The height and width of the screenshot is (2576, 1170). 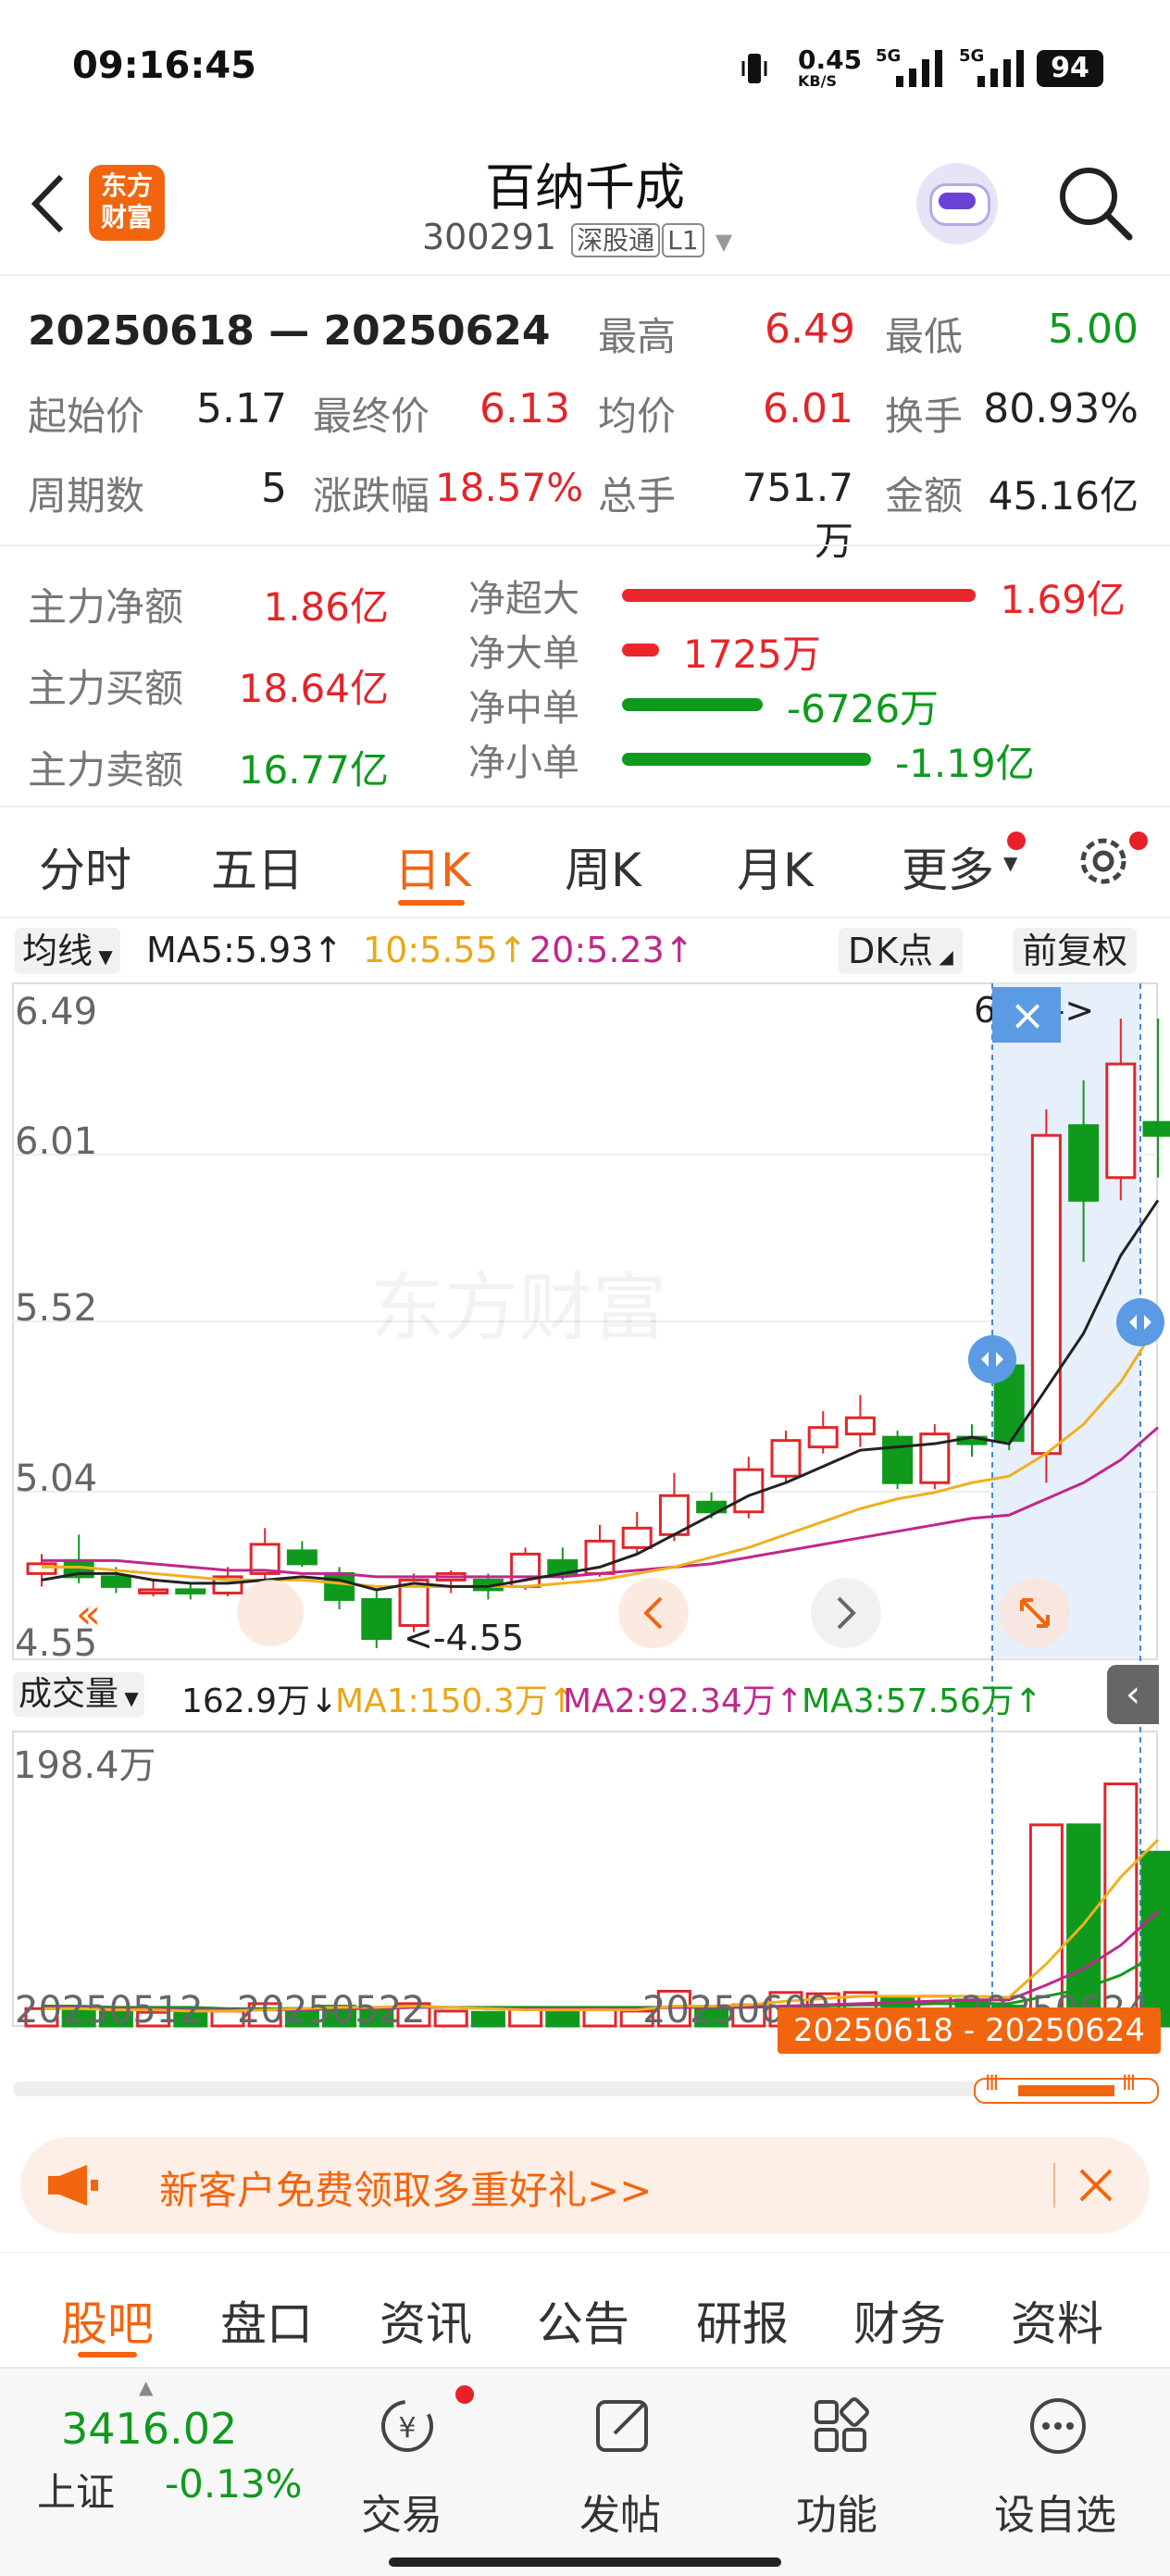 What do you see at coordinates (406, 2190) in the screenshot?
I see `promo-text: 新客户免费领取多重好礼>>` at bounding box center [406, 2190].